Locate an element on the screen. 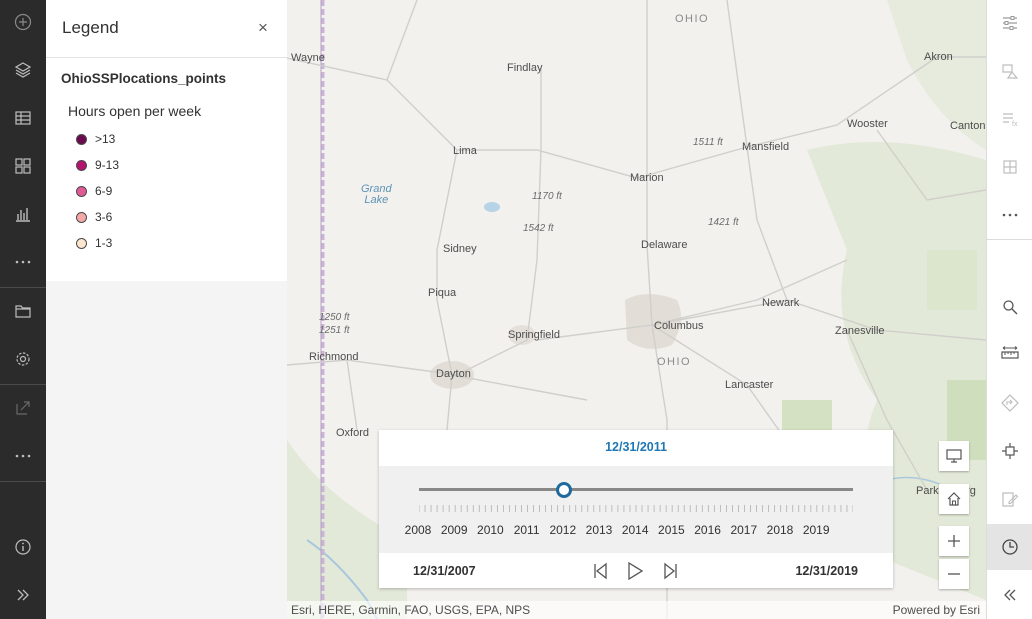 This screenshot has height=619, width=1032. collapse-icon is located at coordinates (1009, 595).